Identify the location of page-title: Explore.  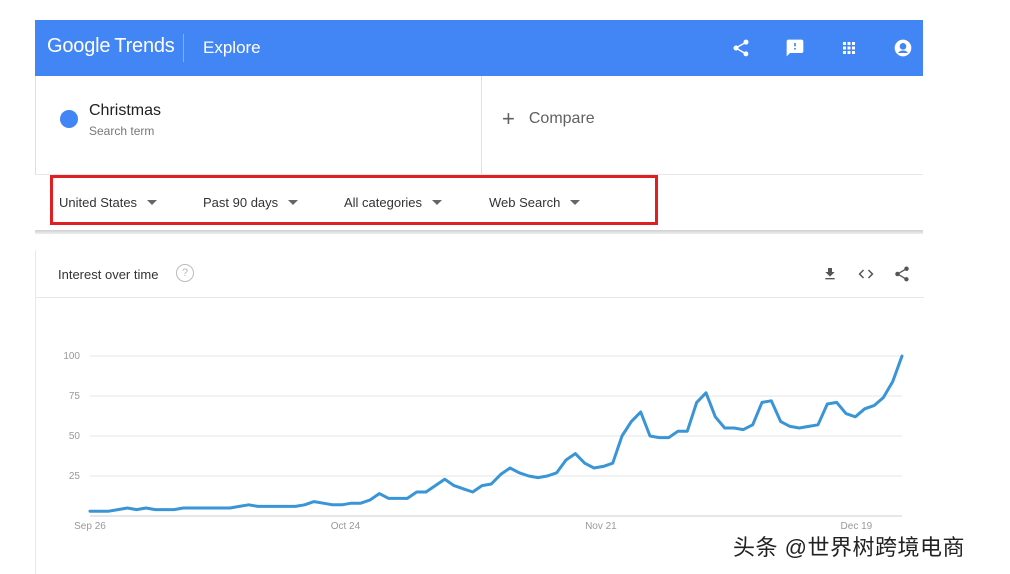
(232, 47).